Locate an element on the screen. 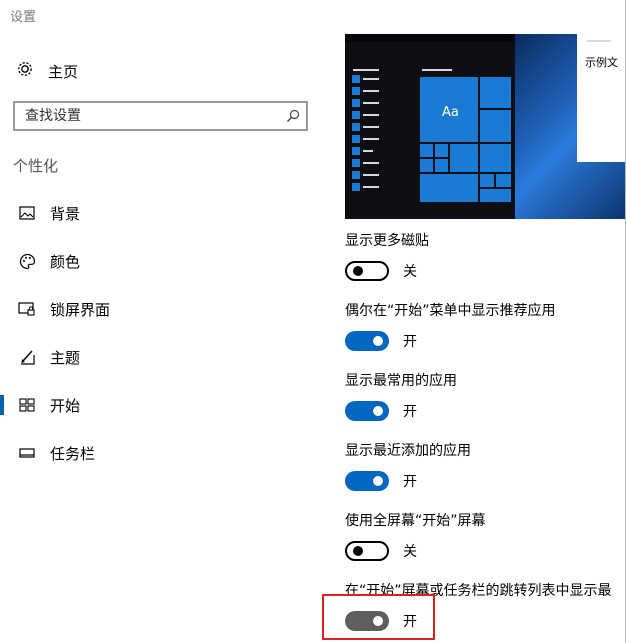  gear-icon is located at coordinates (25, 71).